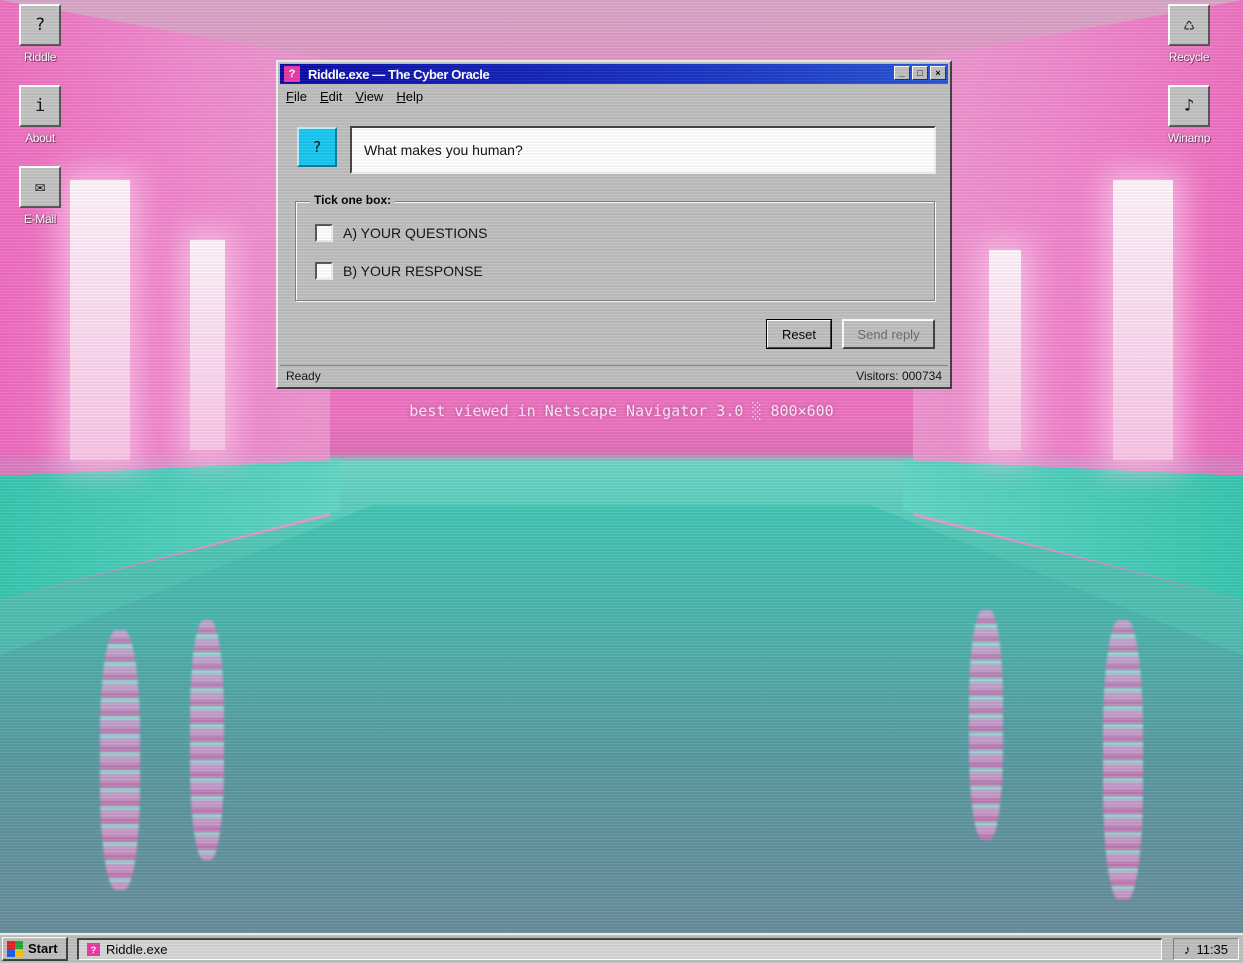 This screenshot has height=963, width=1243. What do you see at coordinates (614, 375) in the screenshot?
I see `status-bar: Ready Visitors: 000734` at bounding box center [614, 375].